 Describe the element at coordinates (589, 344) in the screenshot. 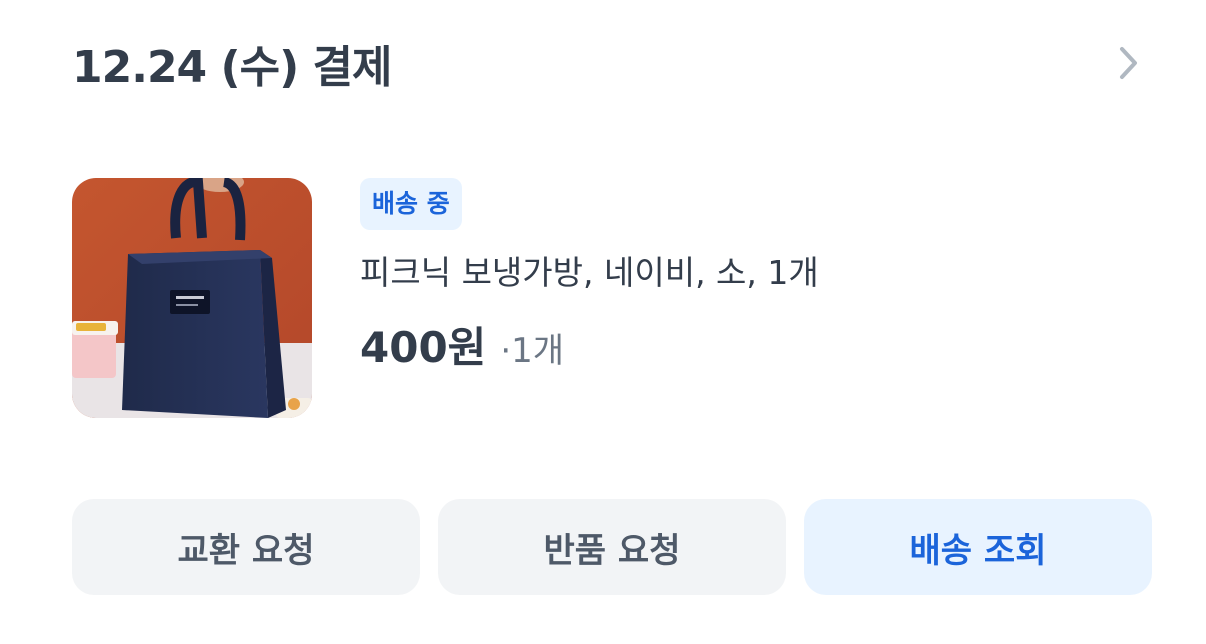

I see `price-row: 400원 ·1개` at that location.